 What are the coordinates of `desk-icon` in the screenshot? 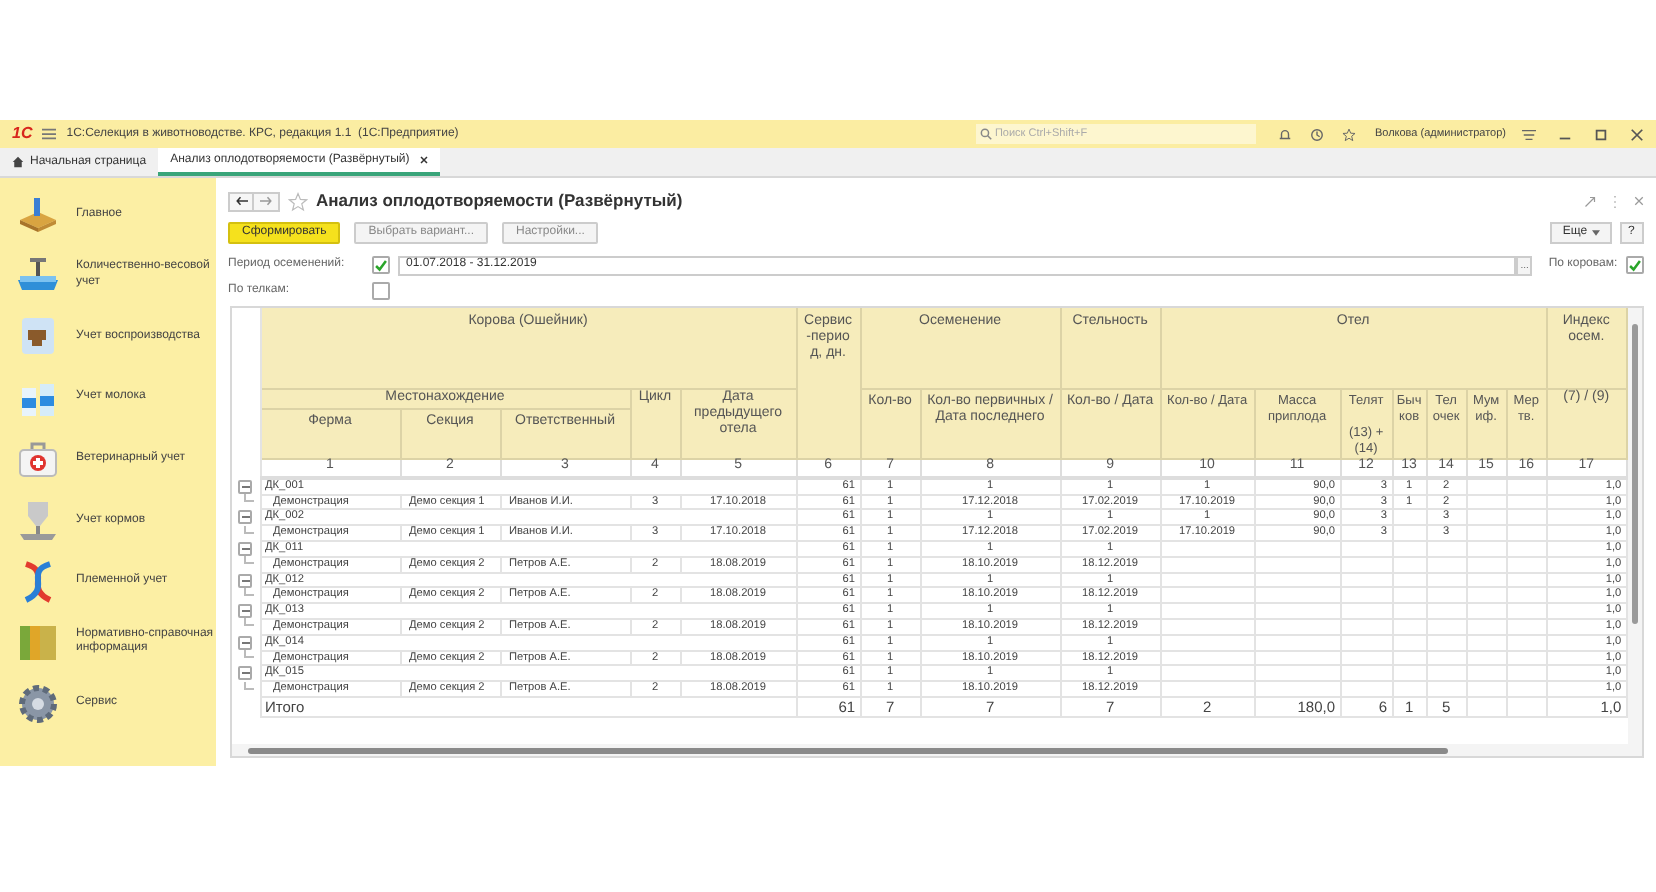 It's located at (38, 214).